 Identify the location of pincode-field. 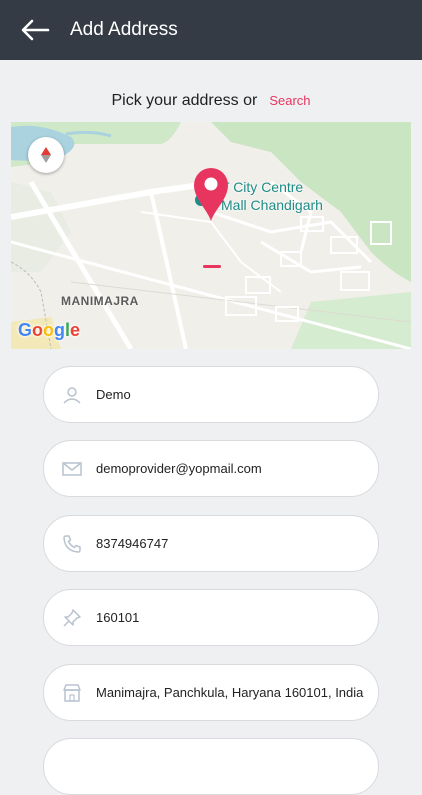
(211, 617).